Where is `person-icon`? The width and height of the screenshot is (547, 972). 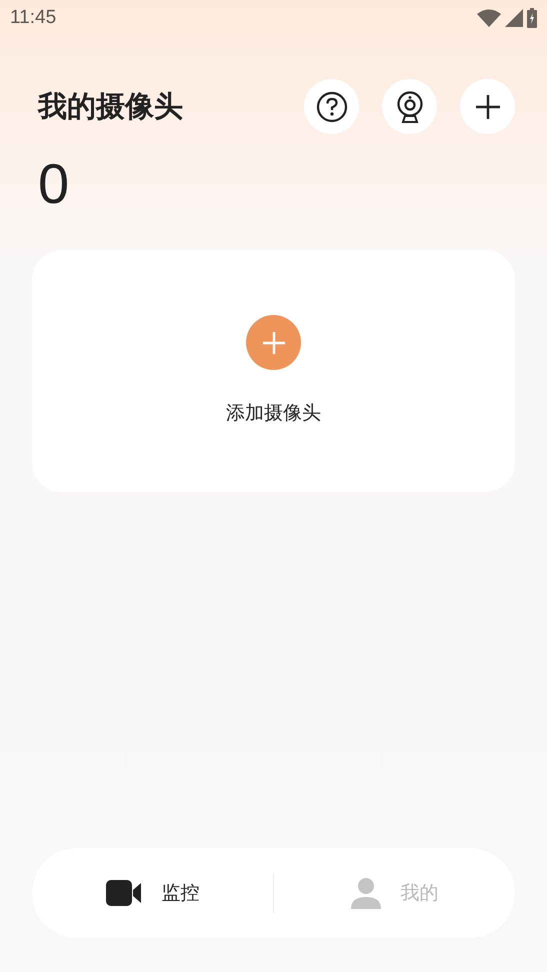 person-icon is located at coordinates (365, 893).